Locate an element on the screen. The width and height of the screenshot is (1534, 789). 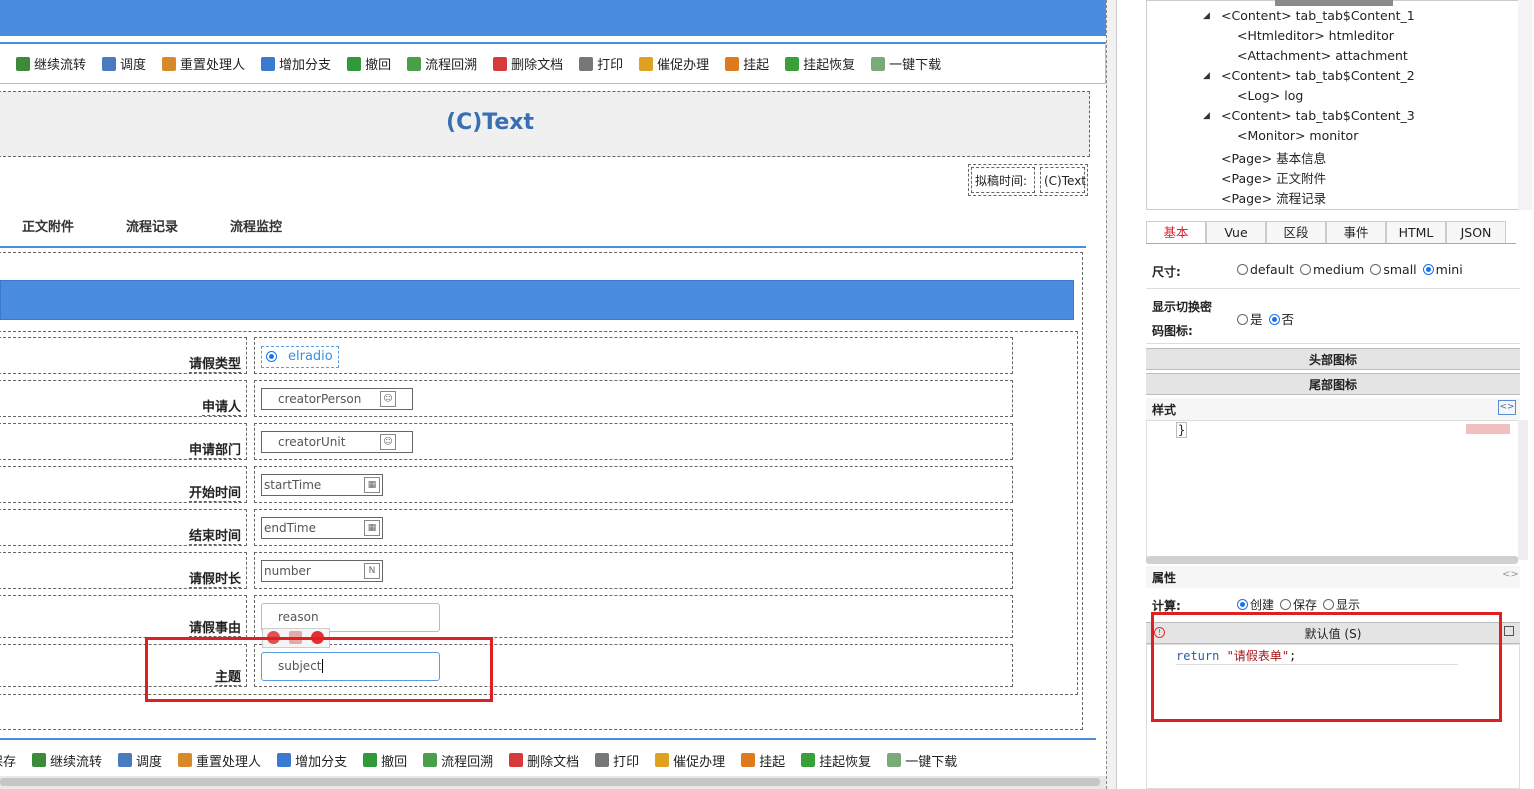
top-toolbar-button-4: 撤回 is located at coordinates (369, 63).